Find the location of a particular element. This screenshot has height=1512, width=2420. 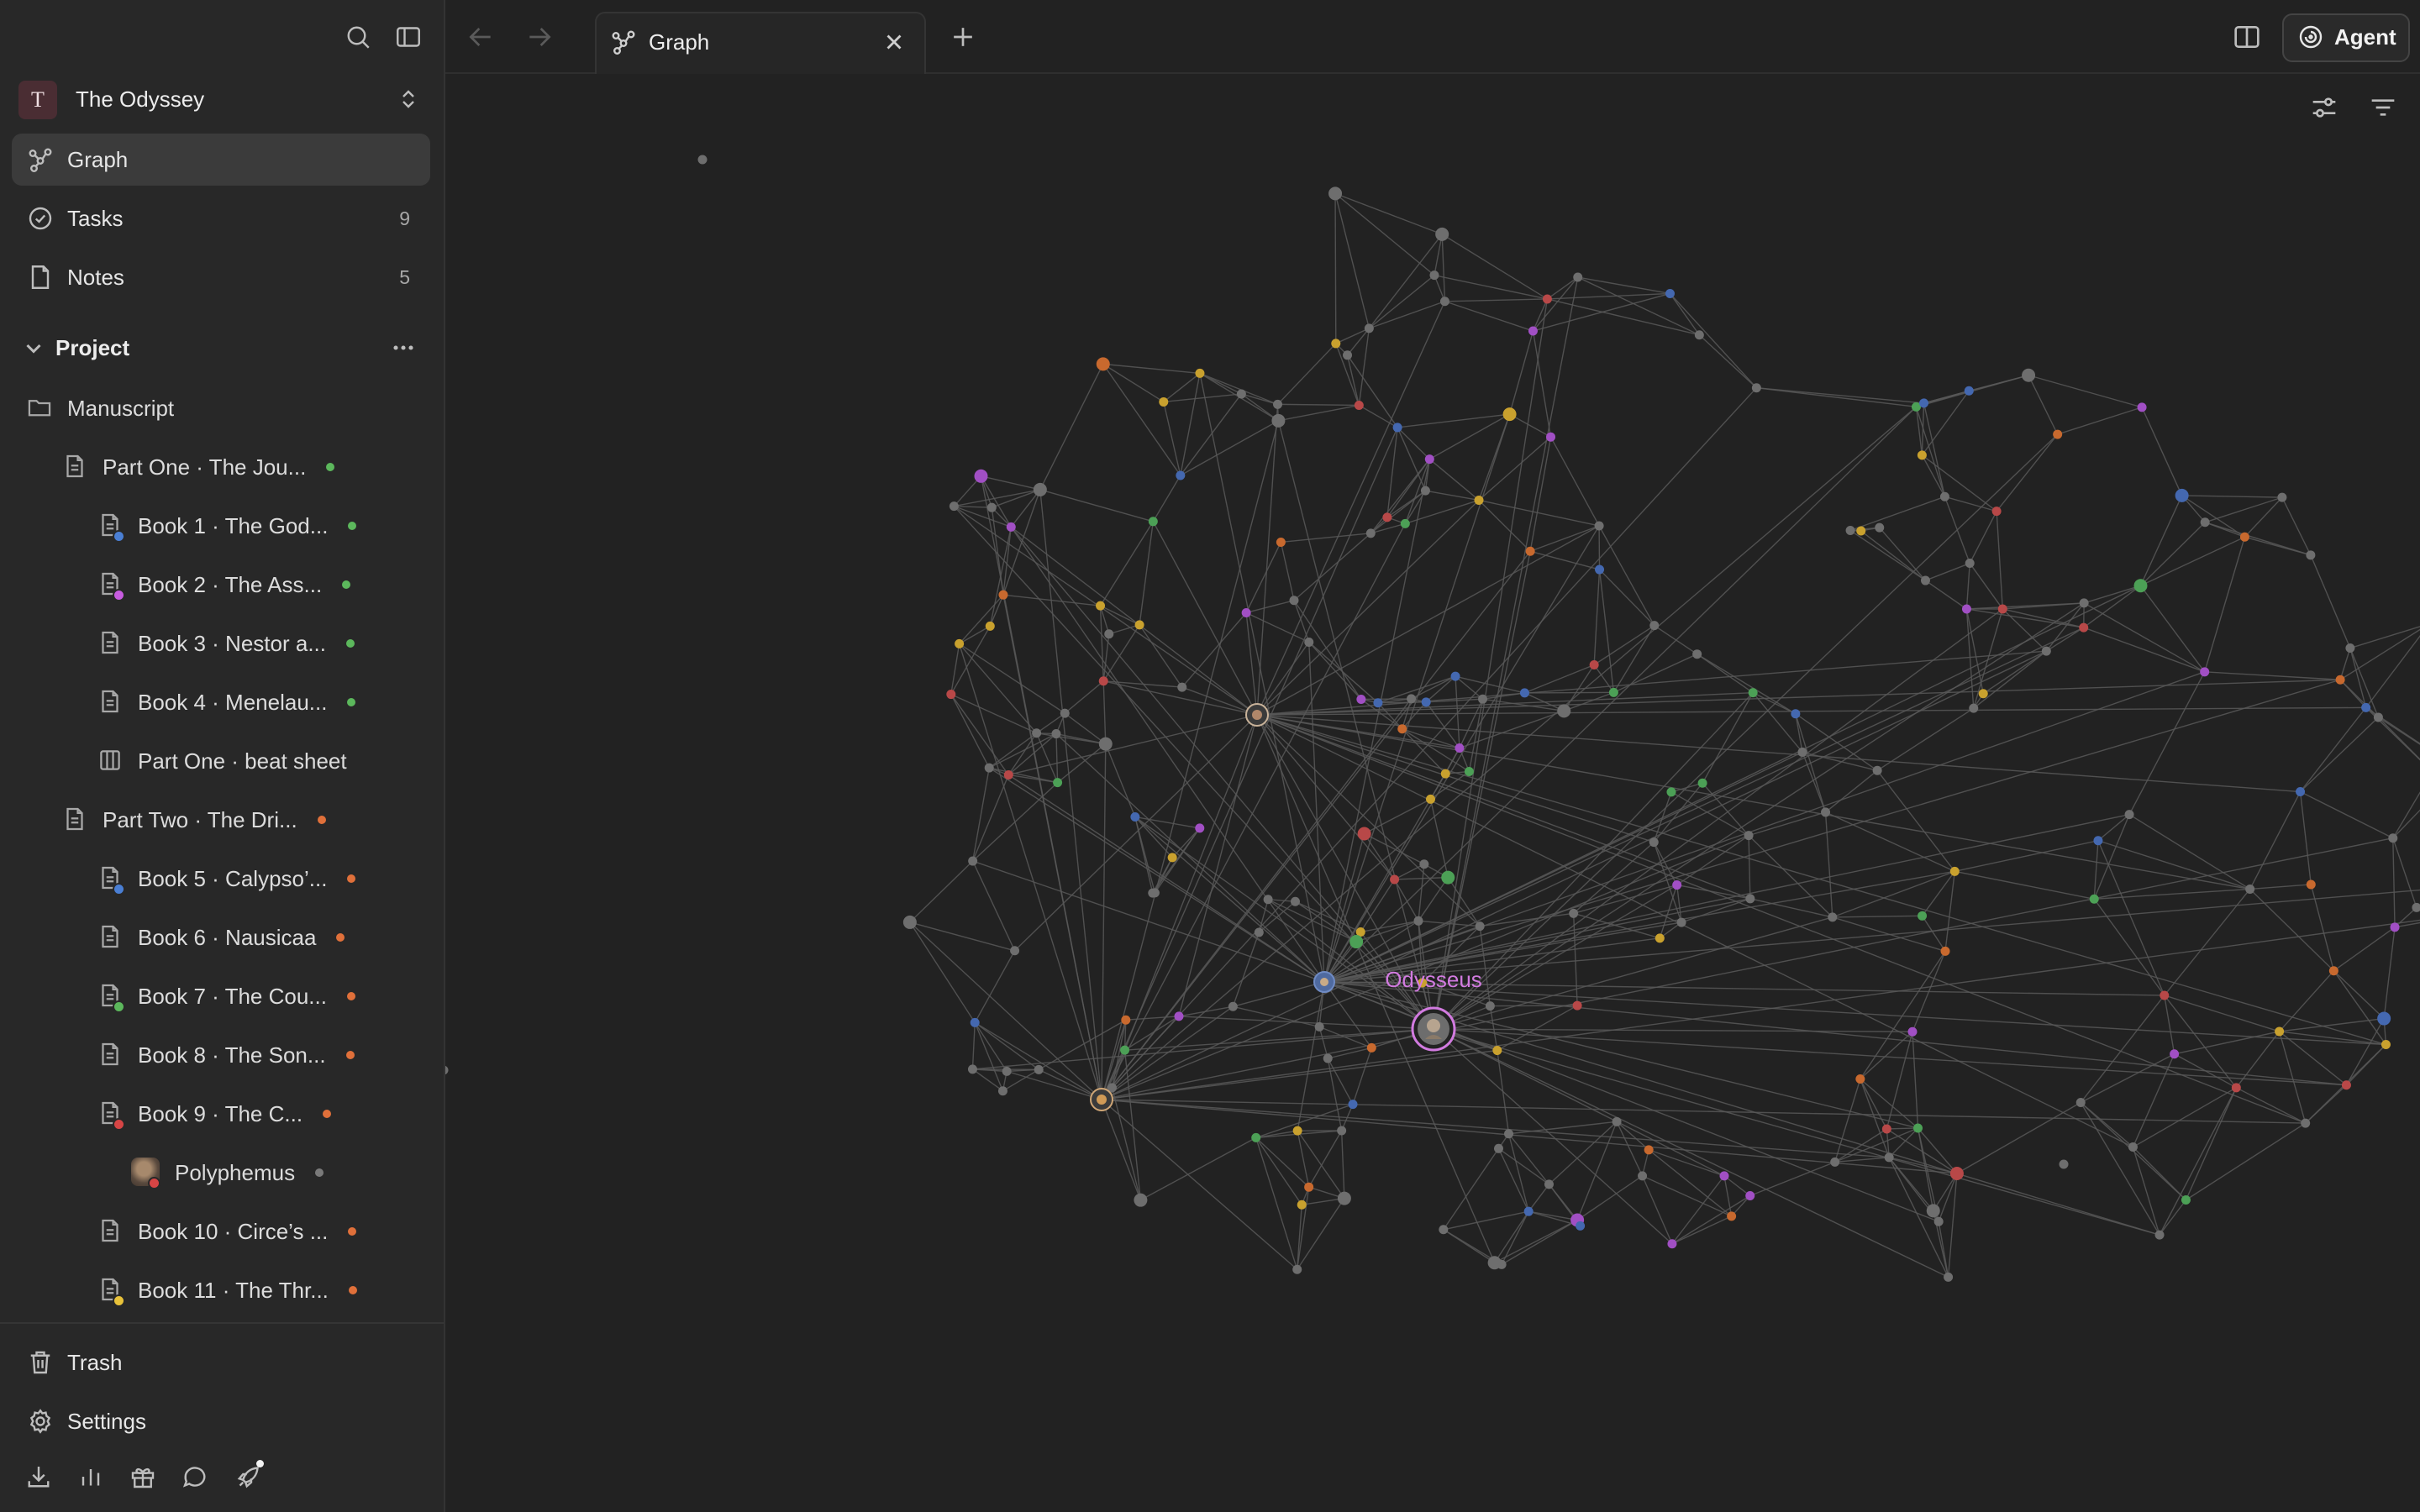

nav-trash: Trash is located at coordinates (221, 1362).